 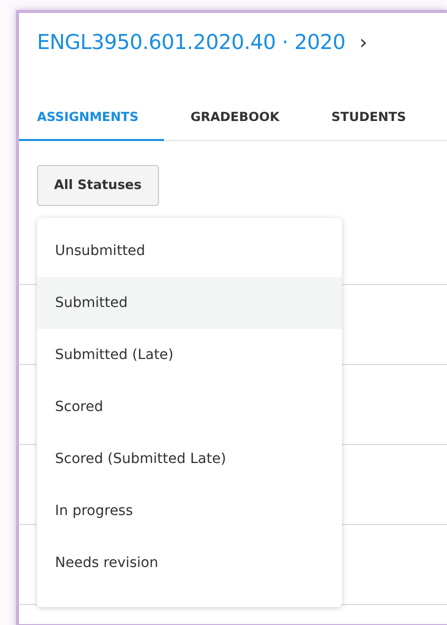 What do you see at coordinates (189, 355) in the screenshot?
I see `menu-item: Submitted (Late)` at bounding box center [189, 355].